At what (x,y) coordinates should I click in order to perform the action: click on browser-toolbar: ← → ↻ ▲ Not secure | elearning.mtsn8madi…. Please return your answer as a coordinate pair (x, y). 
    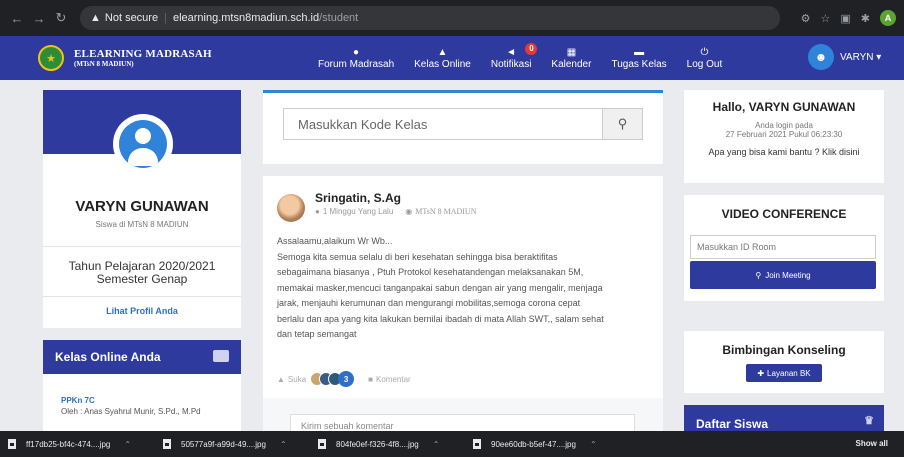
    Looking at the image, I should click on (452, 18).